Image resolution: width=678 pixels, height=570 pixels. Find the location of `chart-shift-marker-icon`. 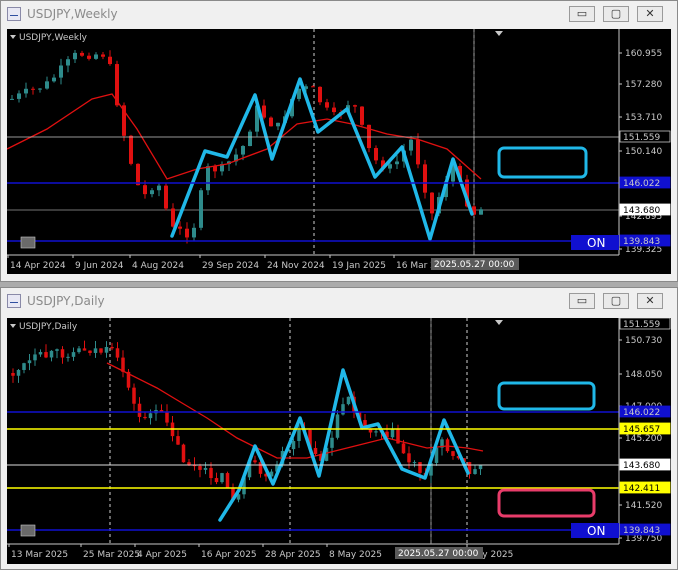

chart-shift-marker-icon is located at coordinates (499, 322).